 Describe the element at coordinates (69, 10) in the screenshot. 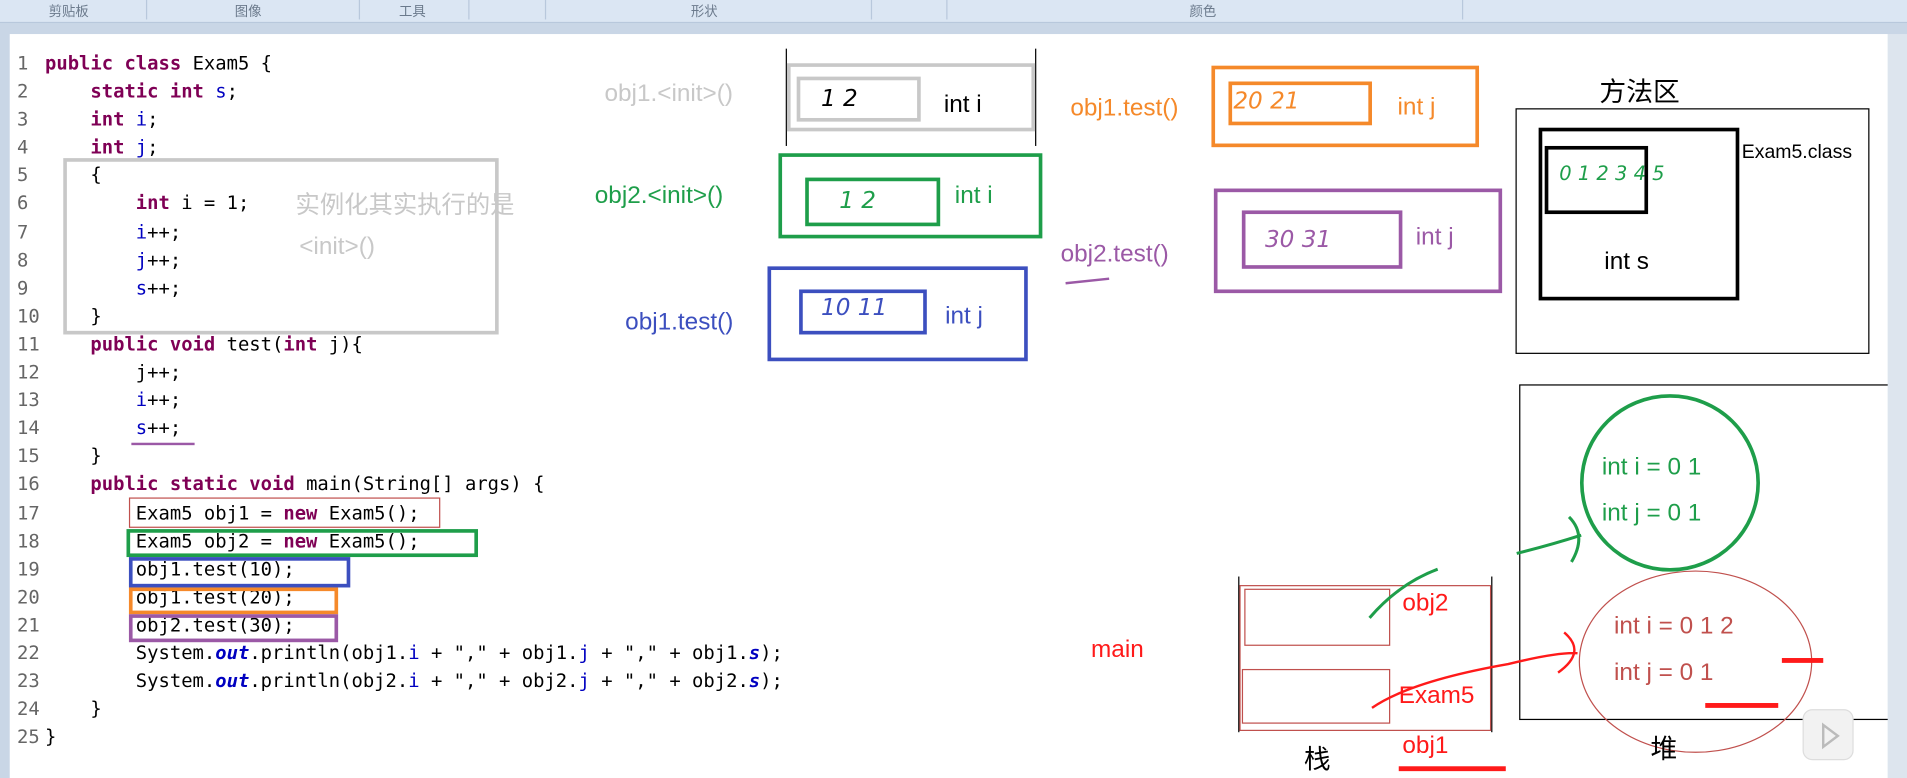

I see `ribbon-group-clipboard: 剪贴板` at that location.